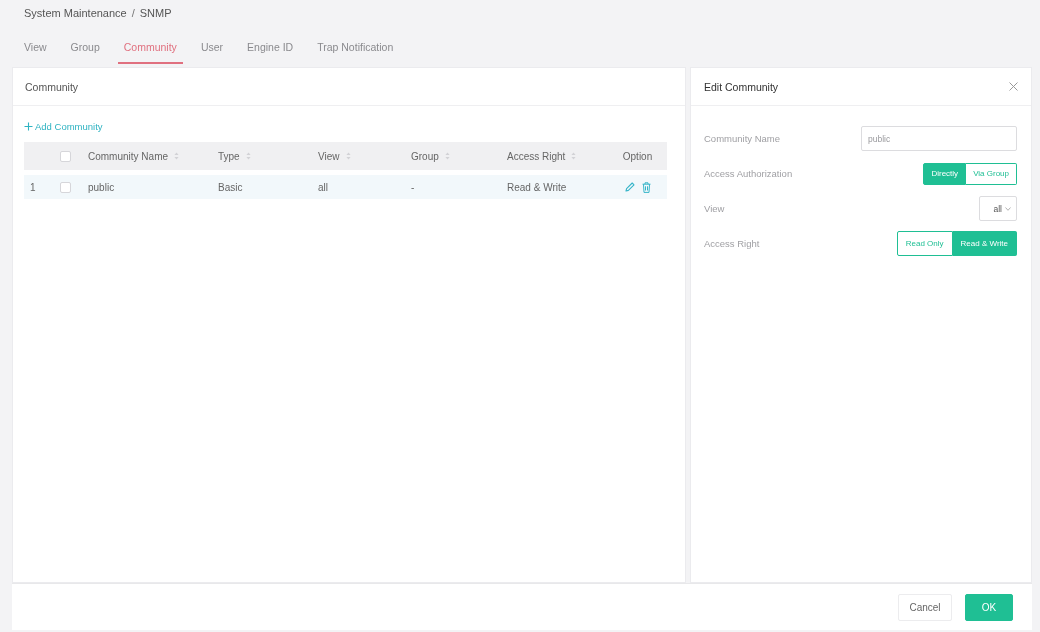 The height and width of the screenshot is (632, 1040). I want to click on segment-option: Directly, so click(945, 173).